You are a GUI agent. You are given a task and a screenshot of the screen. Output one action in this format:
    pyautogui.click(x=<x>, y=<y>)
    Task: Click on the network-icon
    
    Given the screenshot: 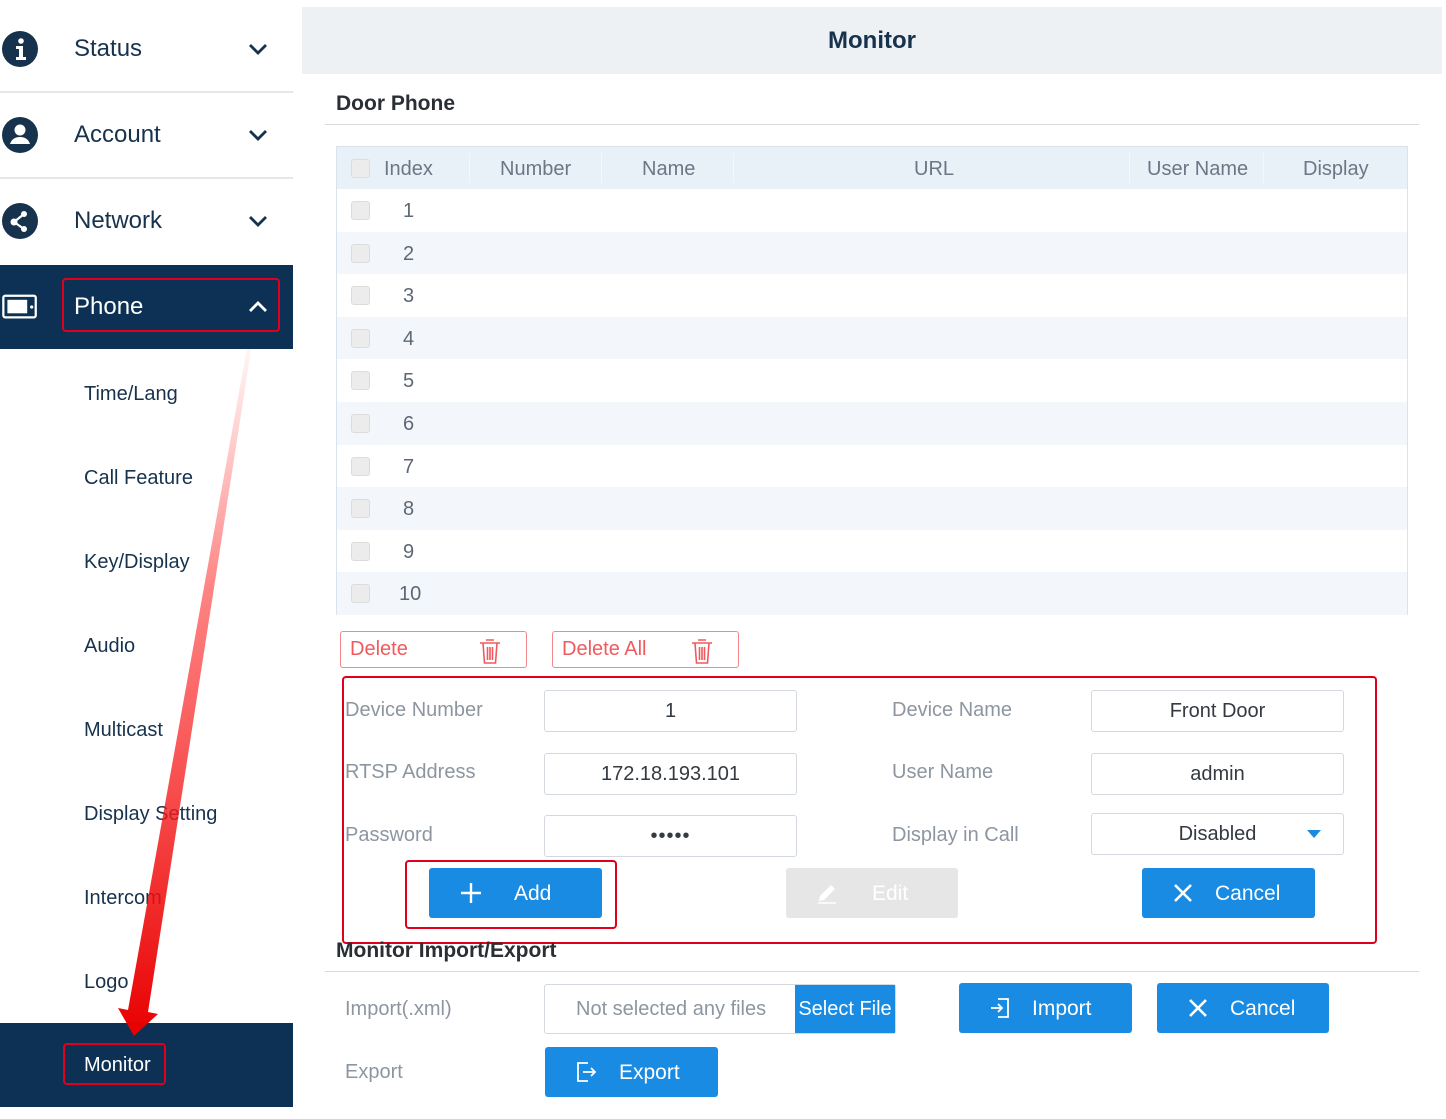 What is the action you would take?
    pyautogui.click(x=20, y=221)
    